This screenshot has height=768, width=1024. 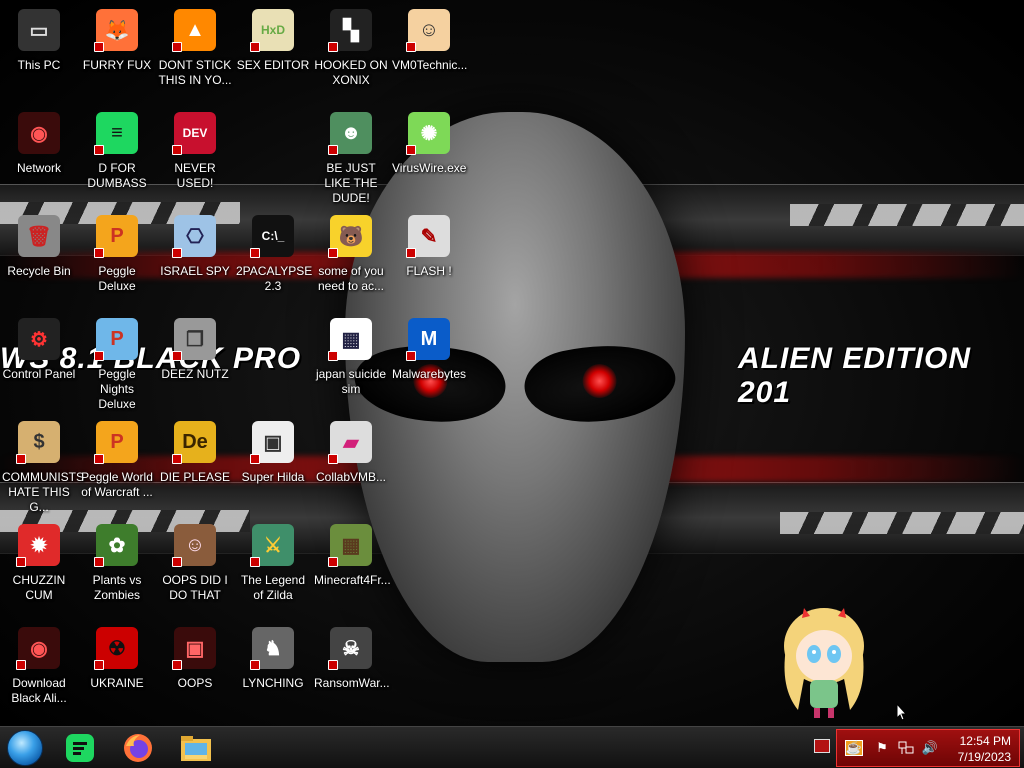 I want to click on money-bag-icon: $, so click(x=39, y=442).